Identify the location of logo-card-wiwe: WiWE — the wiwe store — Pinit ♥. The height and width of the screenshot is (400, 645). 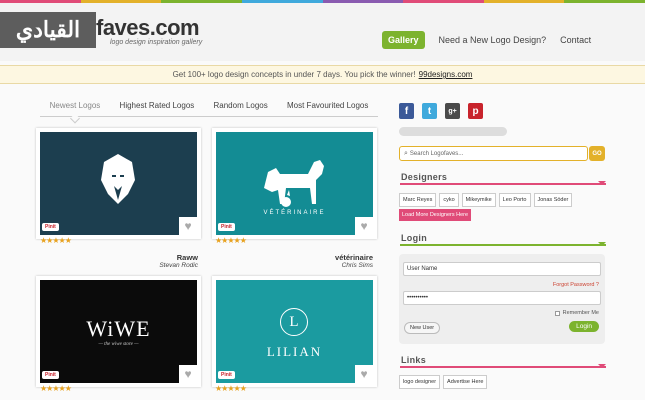
(118, 331).